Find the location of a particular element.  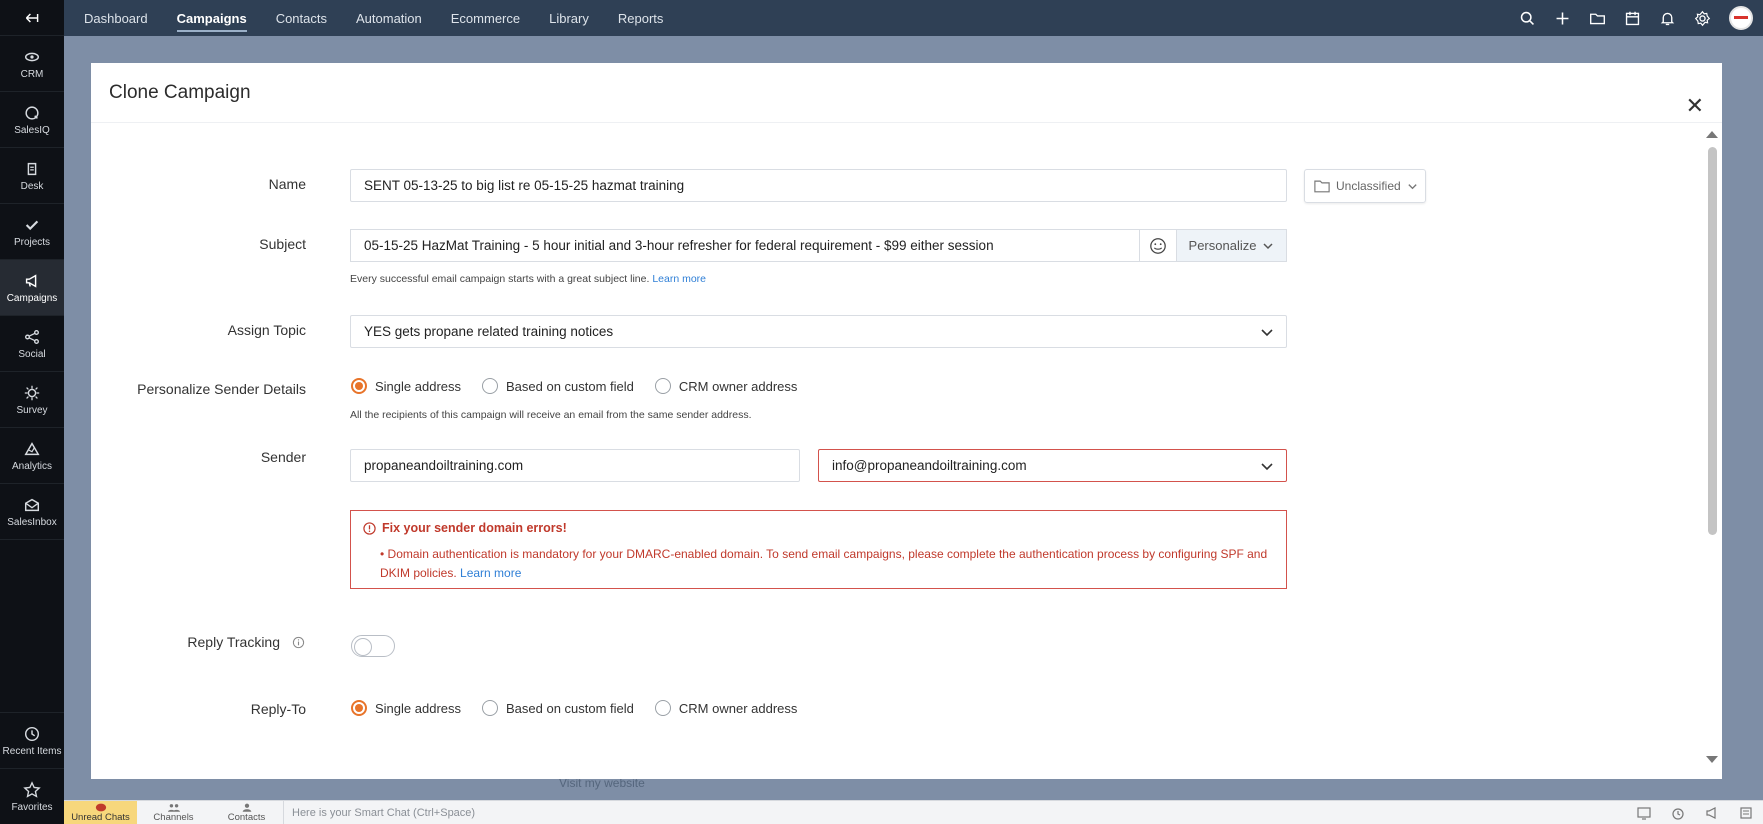

rail-item-label: Recent Items is located at coordinates (32, 751).